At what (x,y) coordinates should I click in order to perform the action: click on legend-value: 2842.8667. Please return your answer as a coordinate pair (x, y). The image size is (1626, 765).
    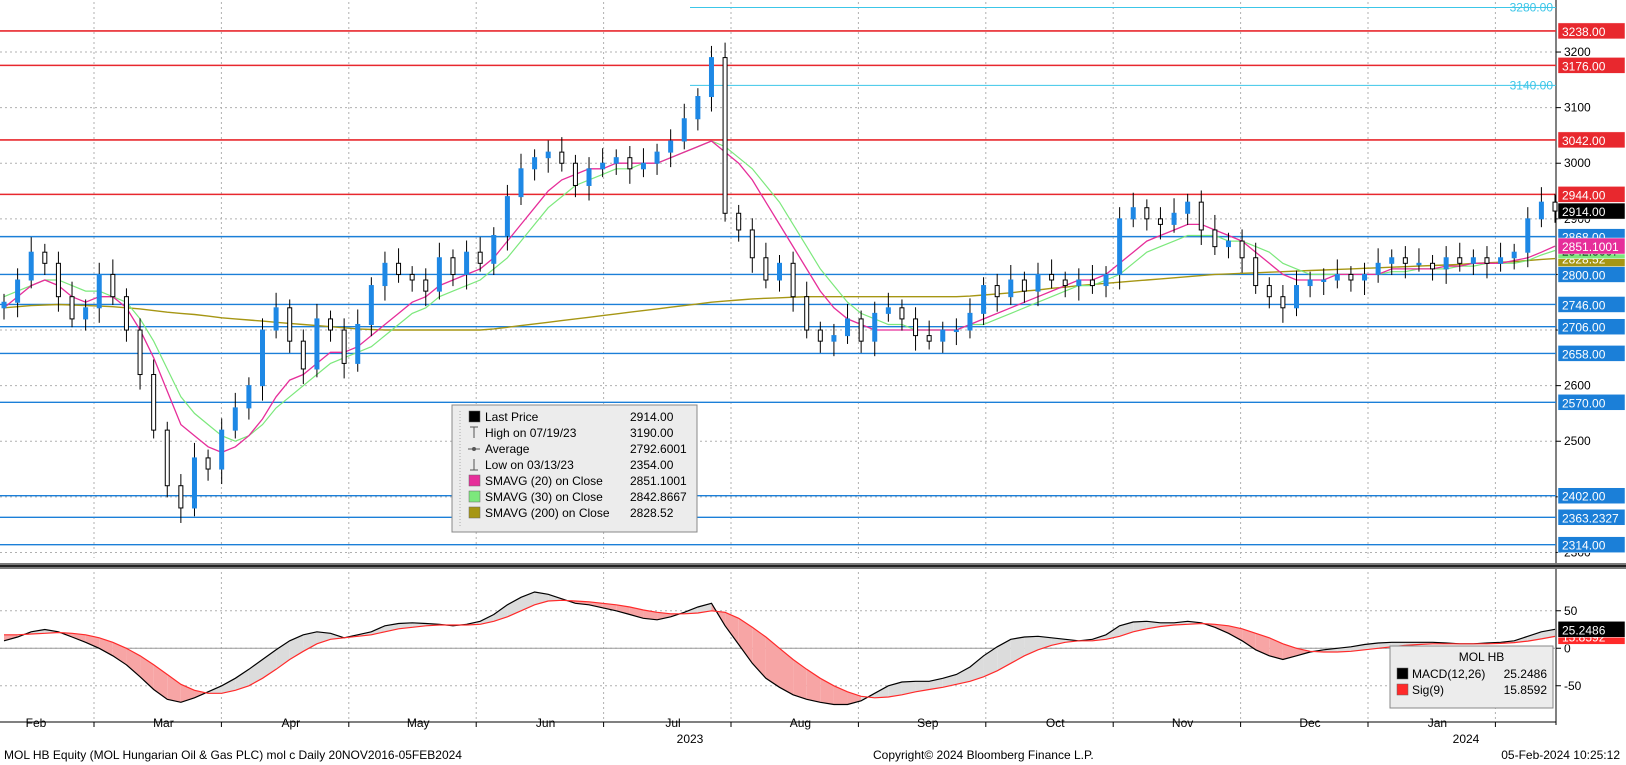
    Looking at the image, I should click on (658, 497).